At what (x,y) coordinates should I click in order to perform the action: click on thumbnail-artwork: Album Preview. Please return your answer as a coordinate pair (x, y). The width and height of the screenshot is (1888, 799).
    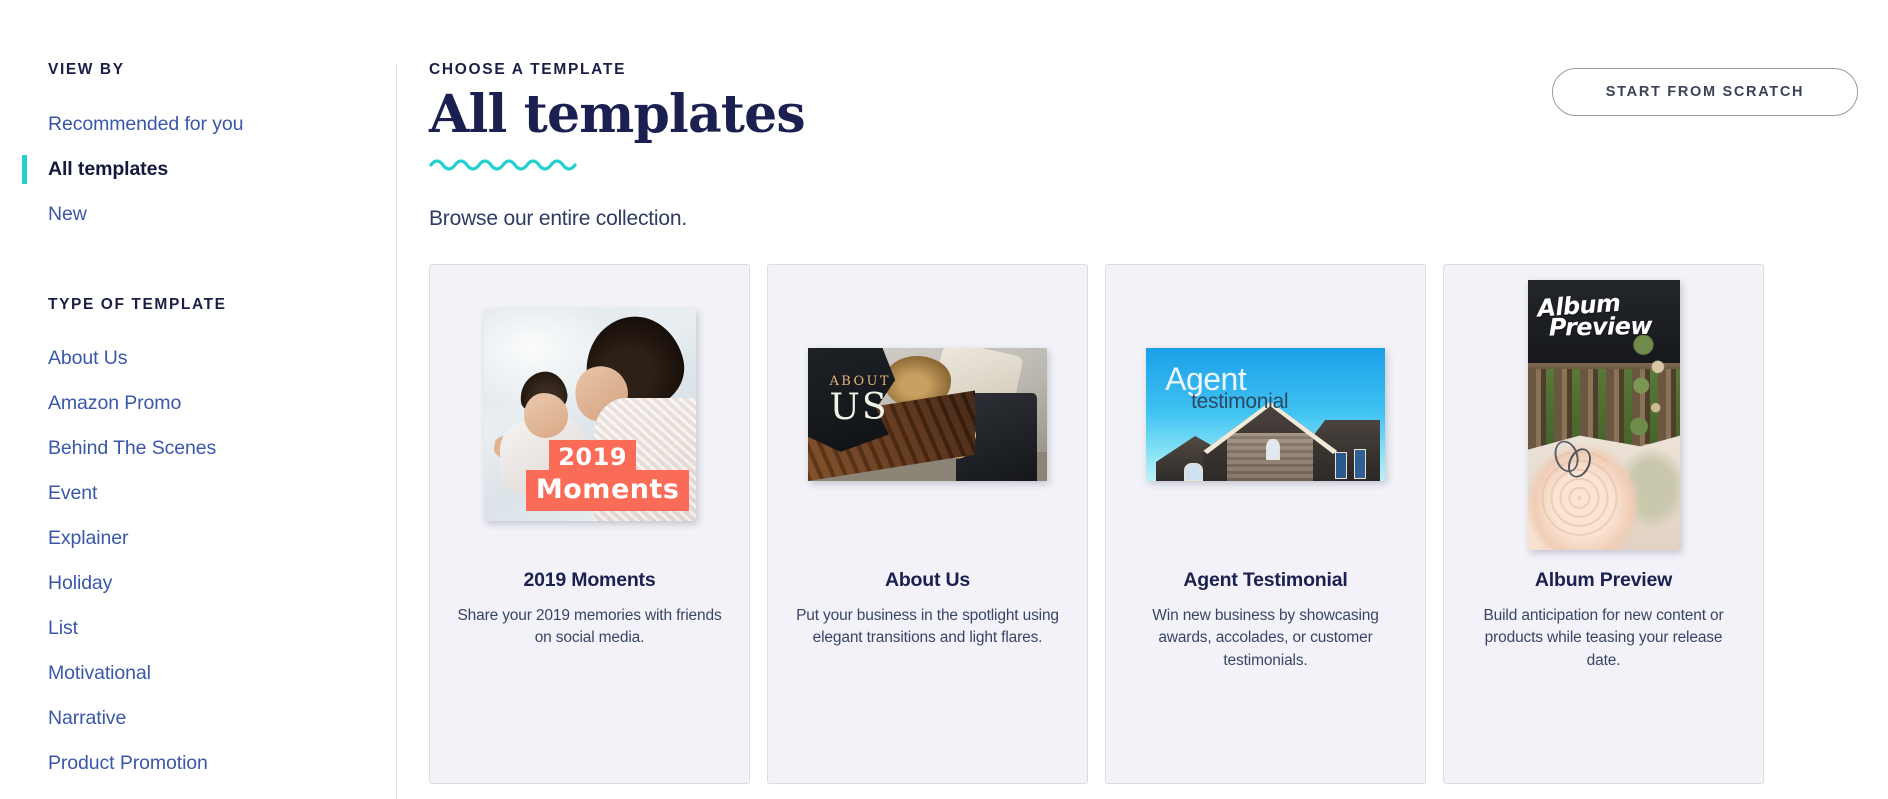
    Looking at the image, I should click on (1603, 414).